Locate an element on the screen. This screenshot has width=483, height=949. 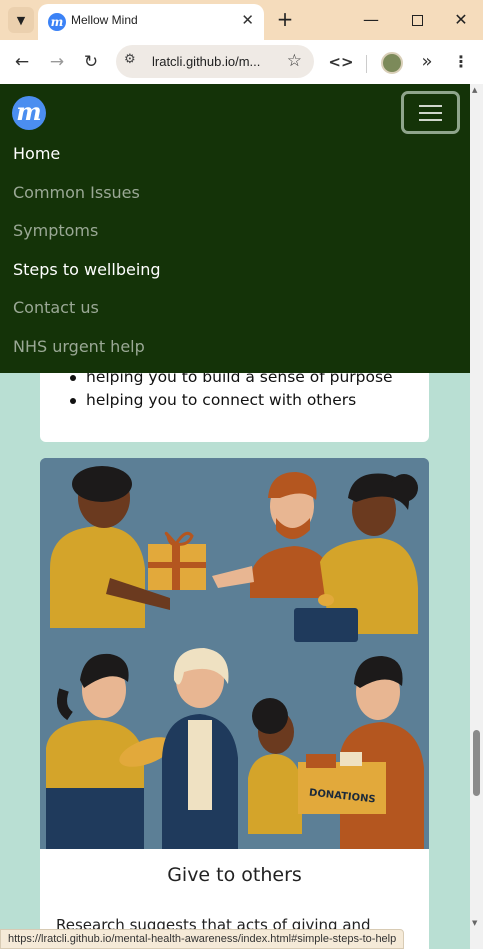
scrollbar-thumb is located at coordinates (476, 763).